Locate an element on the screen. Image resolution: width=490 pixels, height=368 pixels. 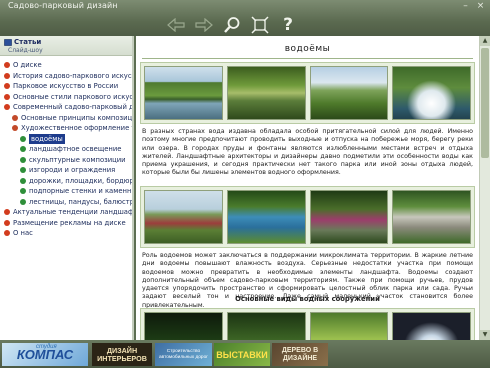
sidebar-item: лестницы, пандусы, балюстра is located at coordinates (66, 202).